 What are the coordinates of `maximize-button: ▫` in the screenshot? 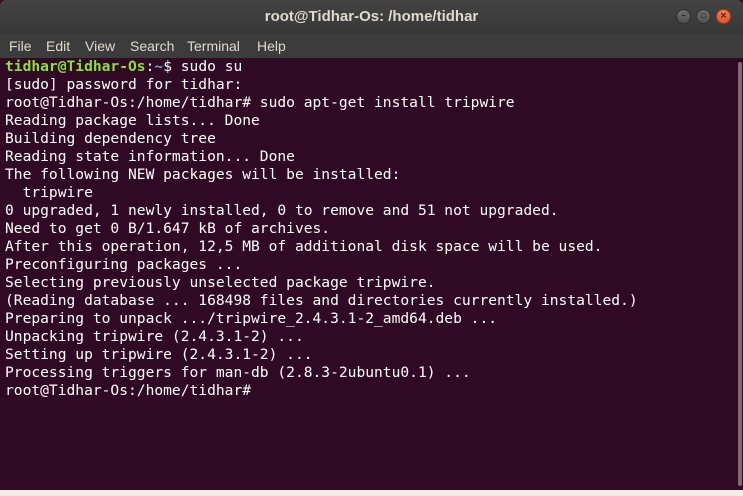 It's located at (703, 16).